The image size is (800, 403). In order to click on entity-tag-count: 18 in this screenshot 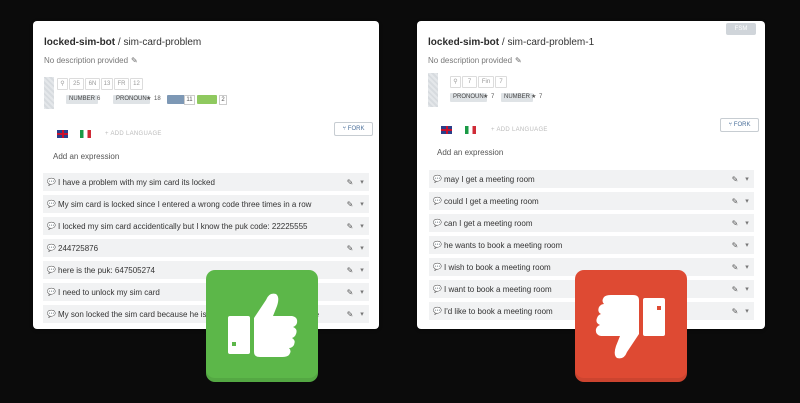, I will do `click(157, 99)`.